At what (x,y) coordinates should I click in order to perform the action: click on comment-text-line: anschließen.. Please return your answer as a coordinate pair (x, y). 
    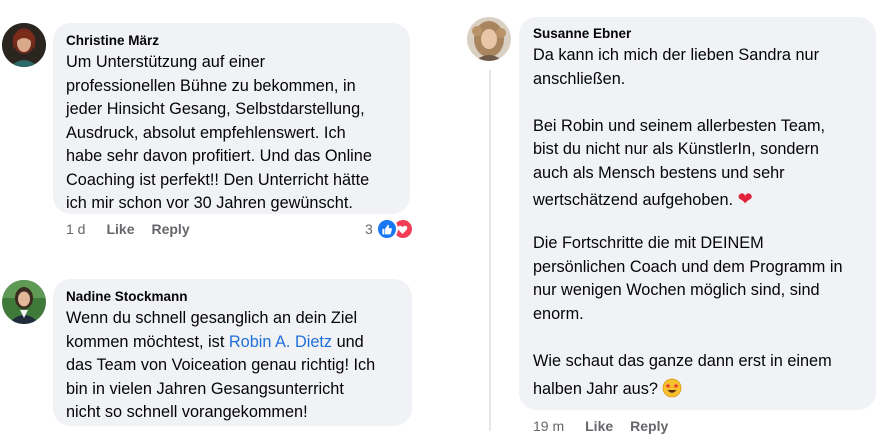
    Looking at the image, I should click on (579, 78).